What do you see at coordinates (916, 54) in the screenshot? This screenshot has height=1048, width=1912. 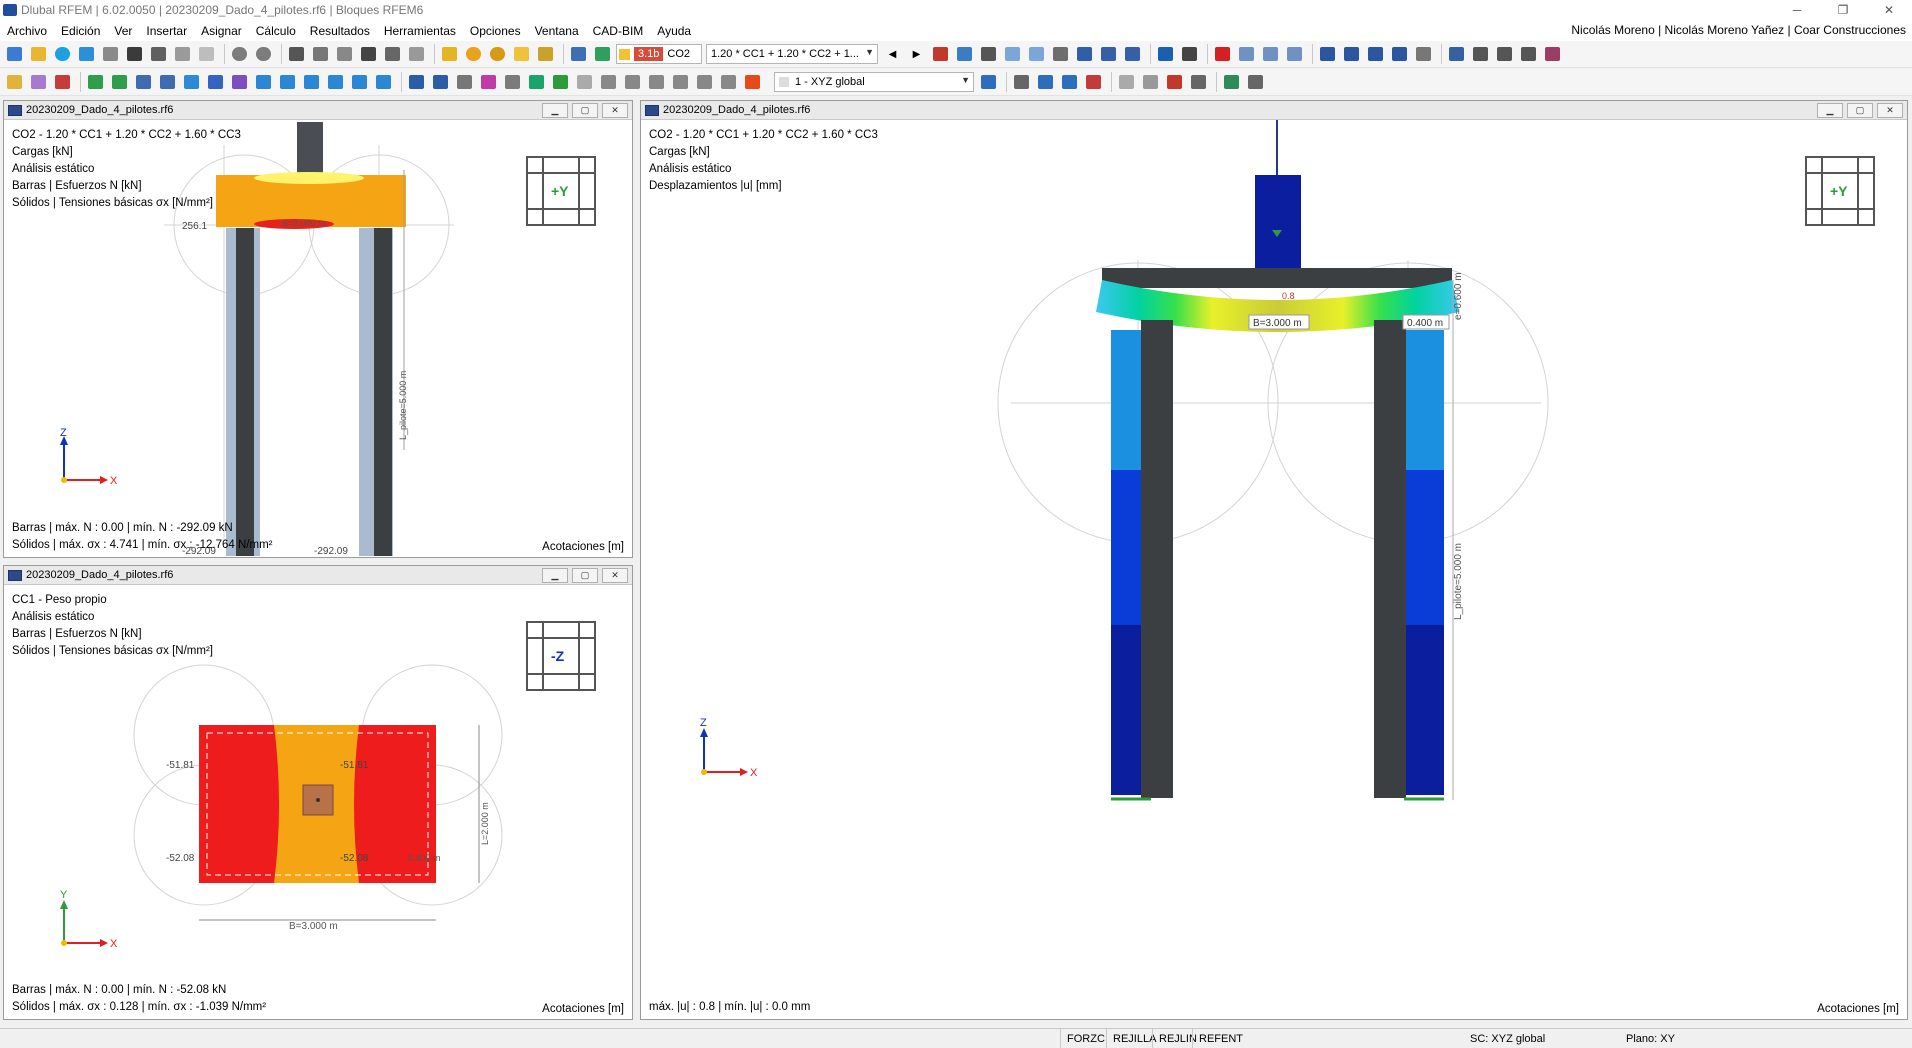 I see `next-icon: ▶` at bounding box center [916, 54].